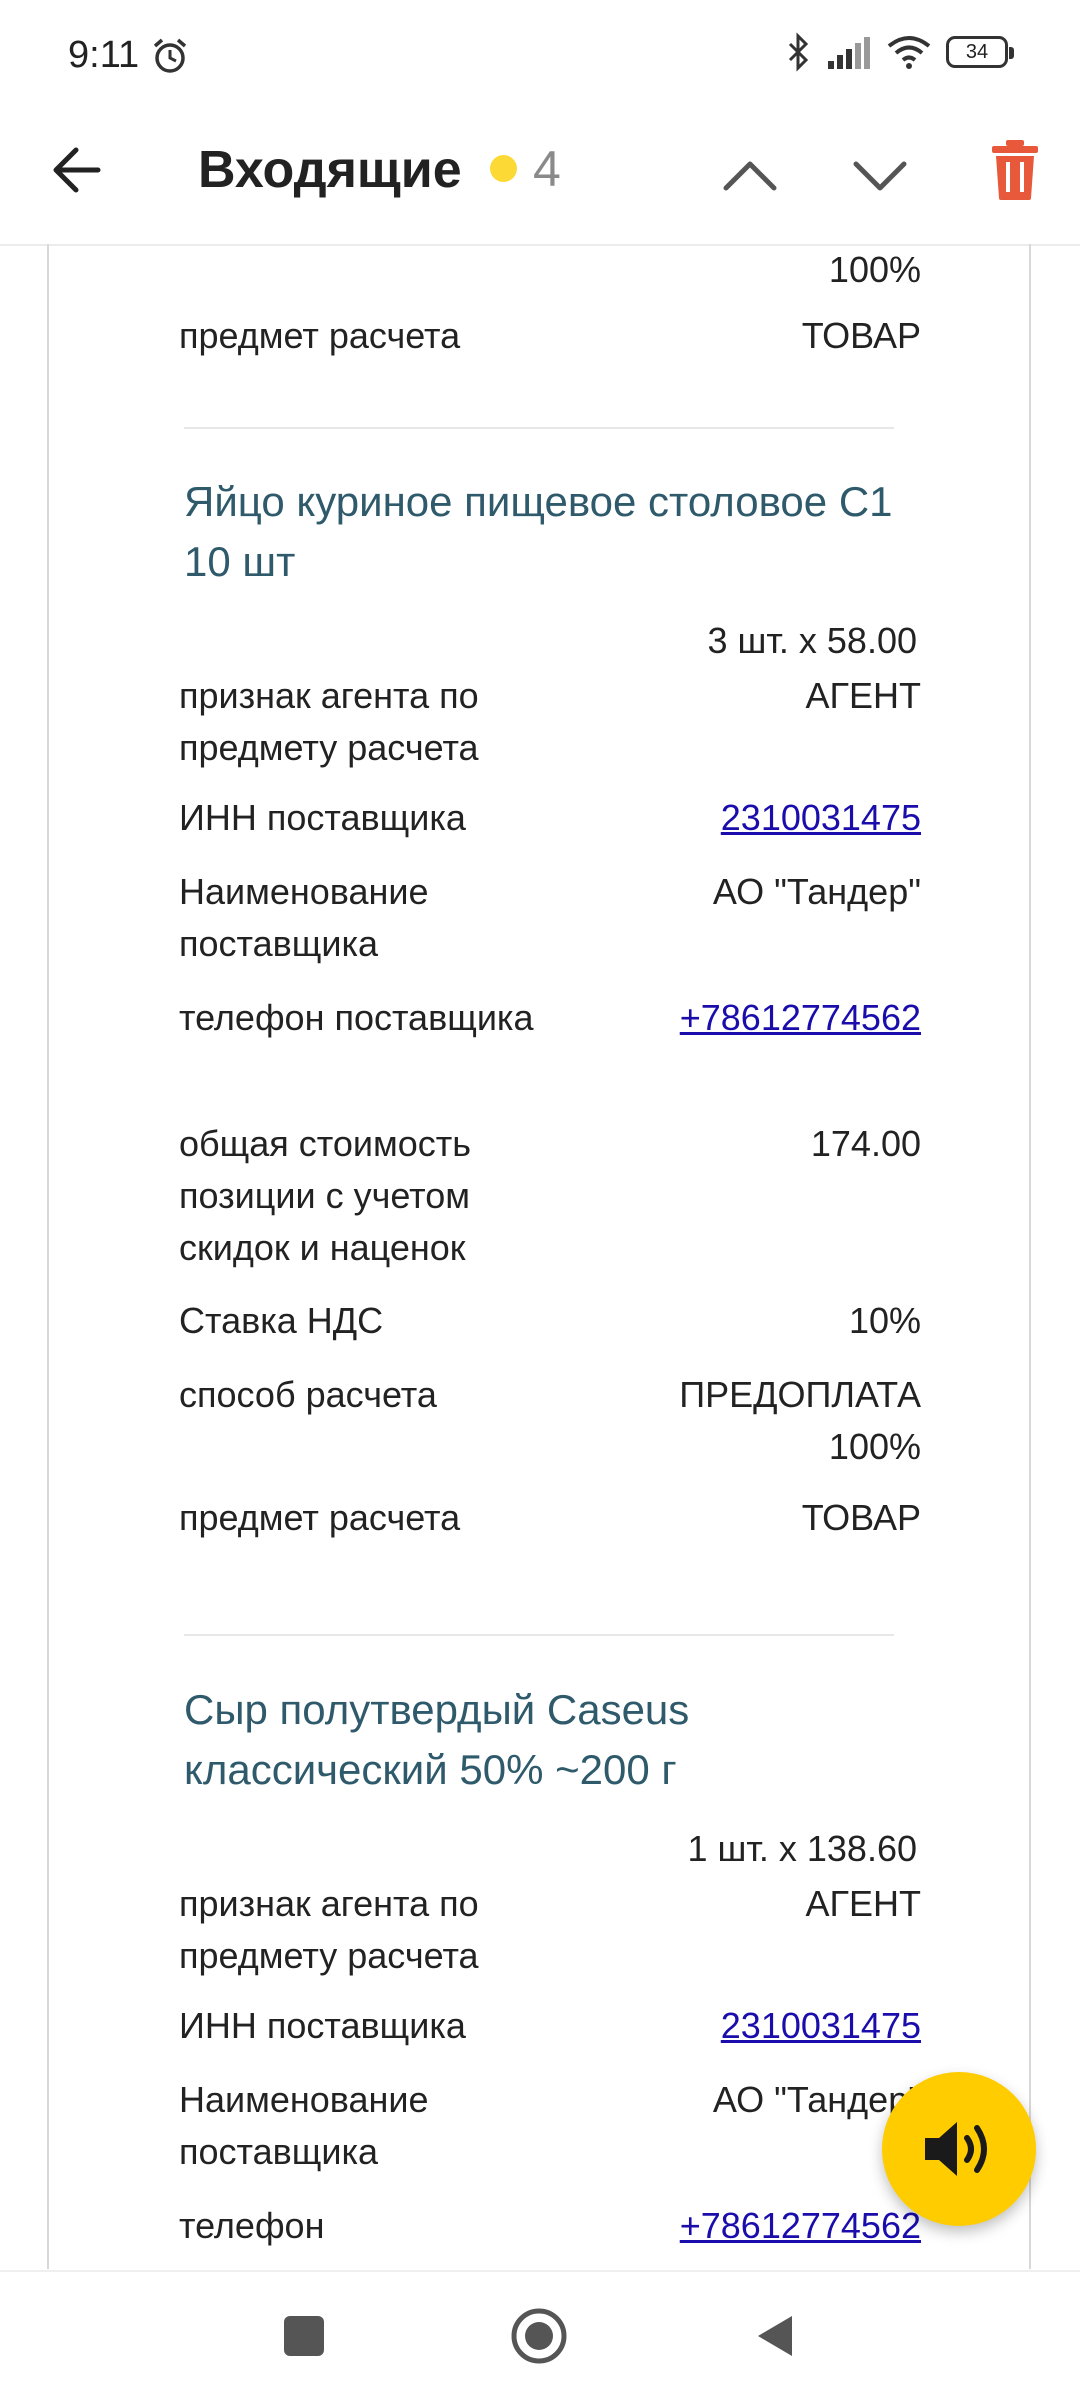 The image size is (1080, 2402). I want to click on phone-row: телефон поставщика +78612774562, so click(550, 1018).